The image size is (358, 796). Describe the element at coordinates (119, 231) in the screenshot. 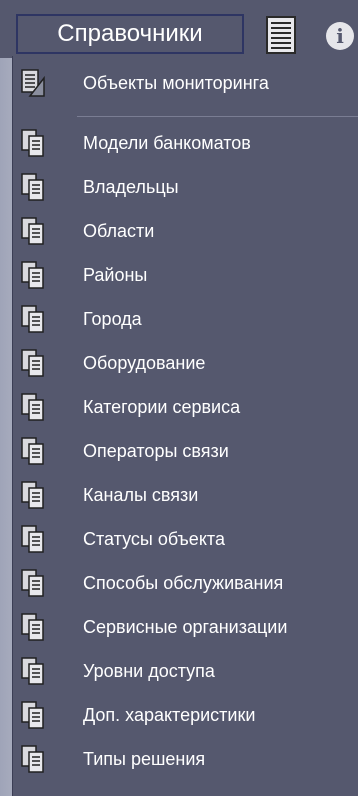

I see `menu-item-label: Области` at that location.